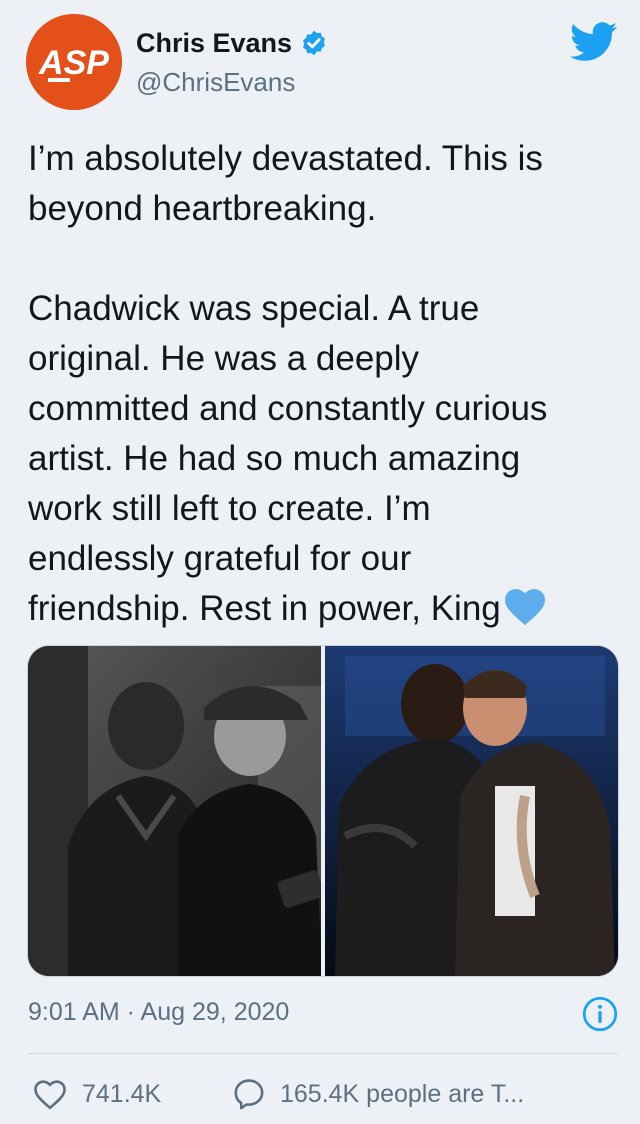  Describe the element at coordinates (249, 1094) in the screenshot. I see `speech-bubble-icon` at that location.